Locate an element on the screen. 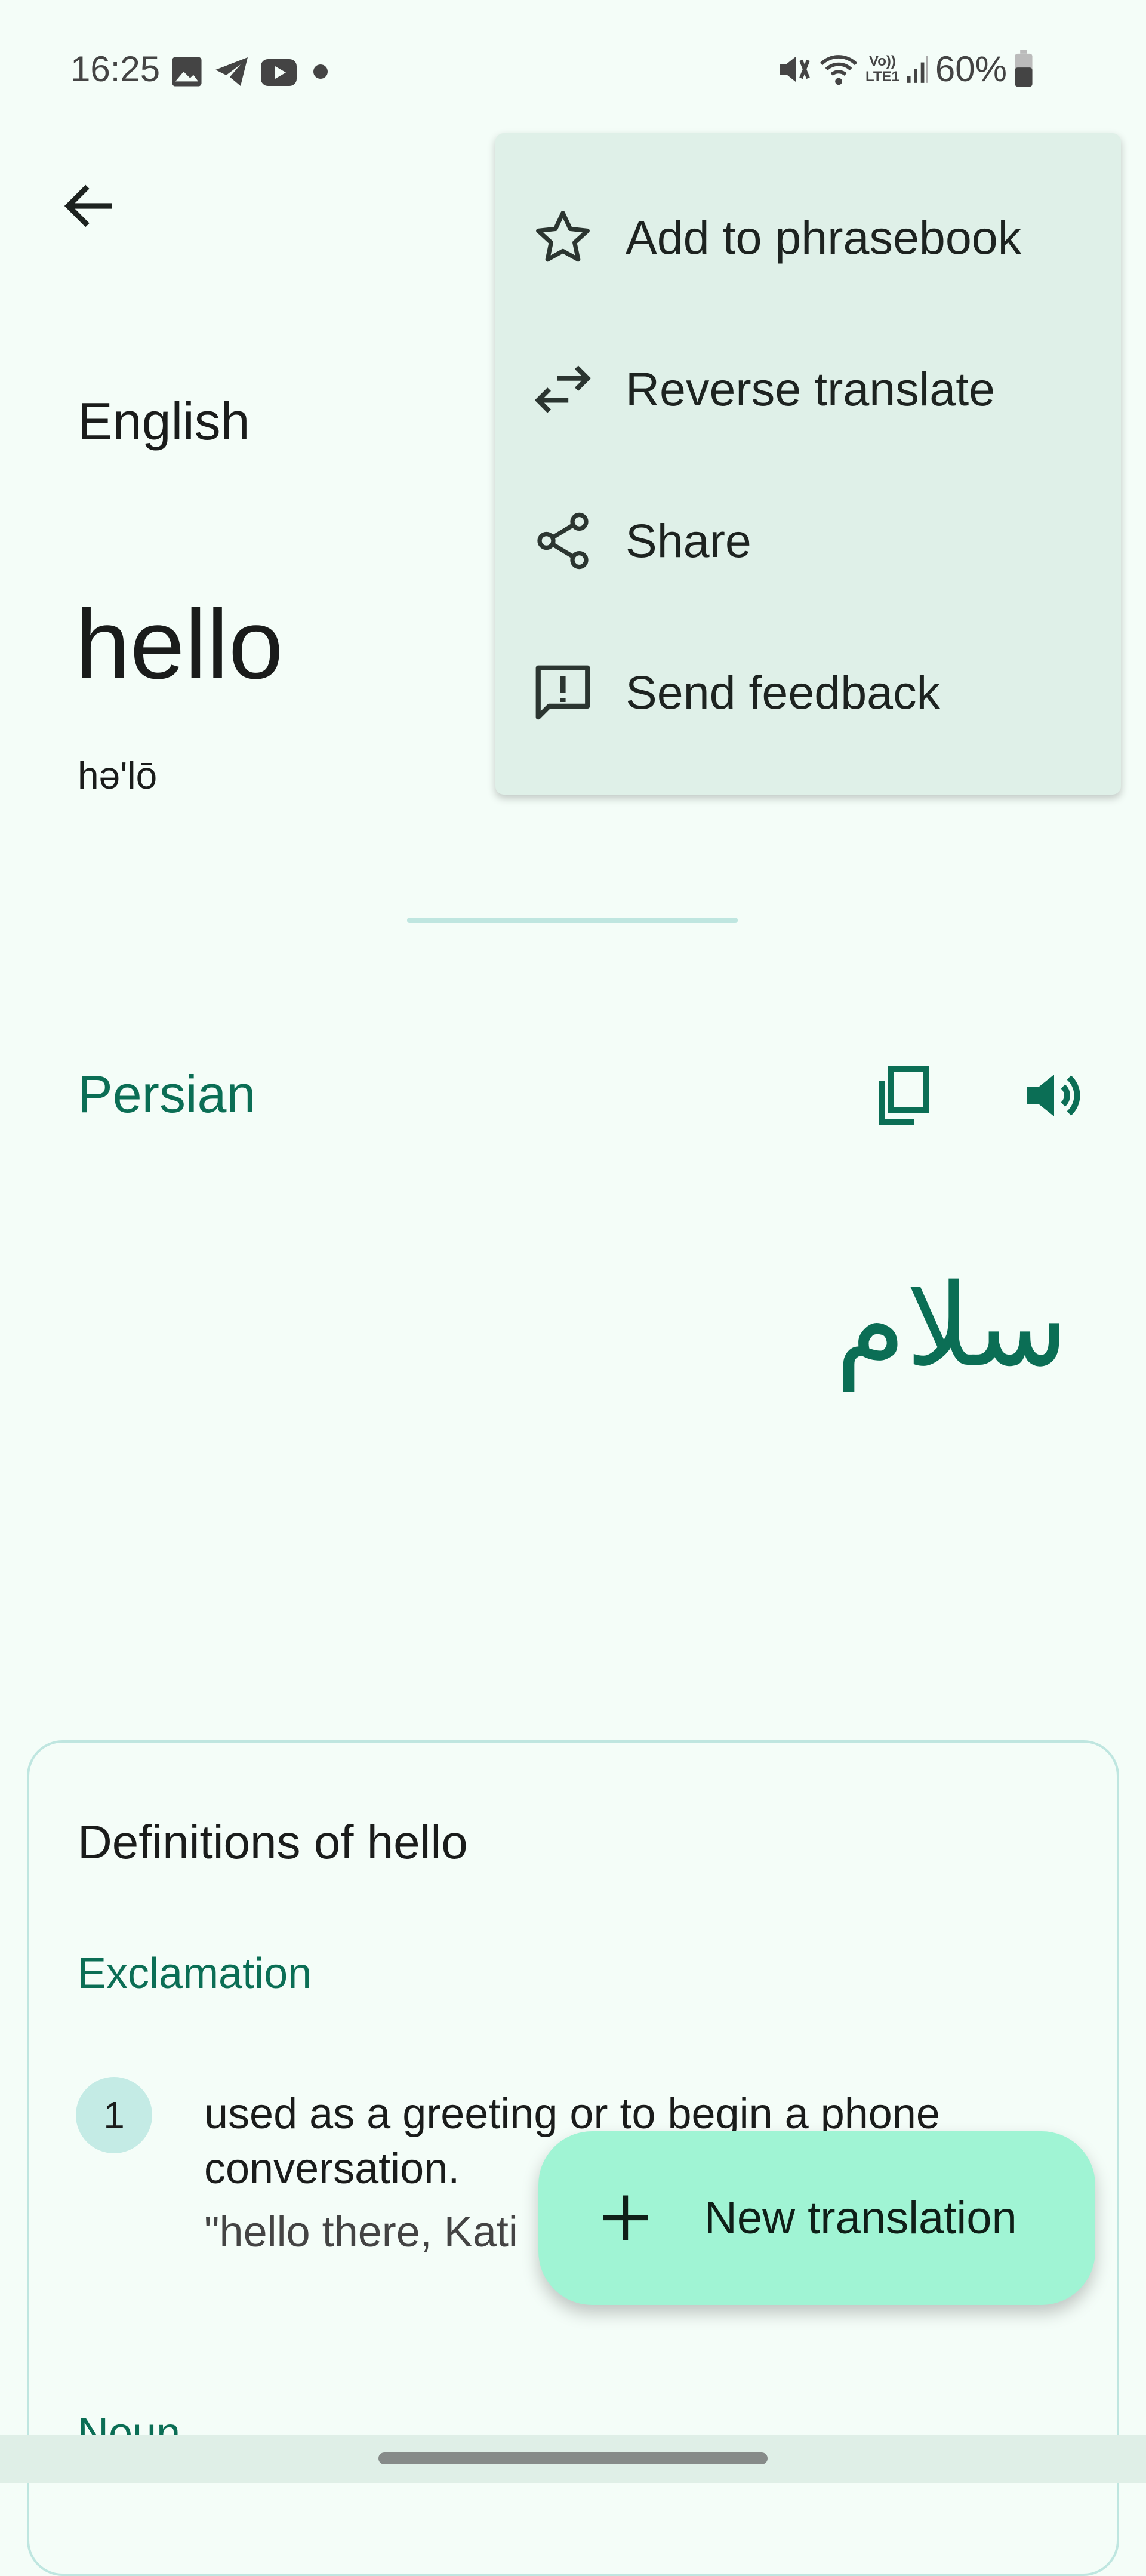  status-bar-left: 16:25 is located at coordinates (201, 69).